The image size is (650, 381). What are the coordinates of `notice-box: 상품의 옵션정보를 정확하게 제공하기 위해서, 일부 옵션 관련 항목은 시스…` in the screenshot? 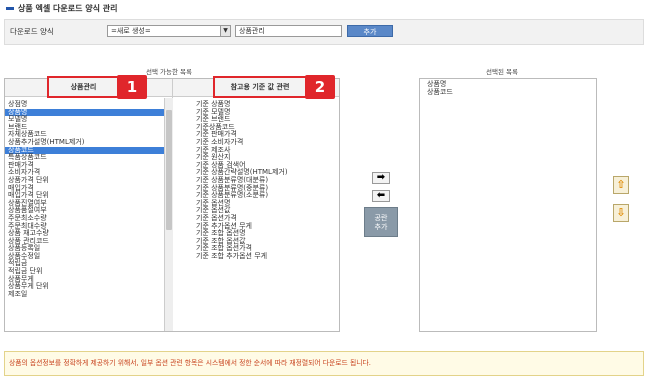 It's located at (324, 363).